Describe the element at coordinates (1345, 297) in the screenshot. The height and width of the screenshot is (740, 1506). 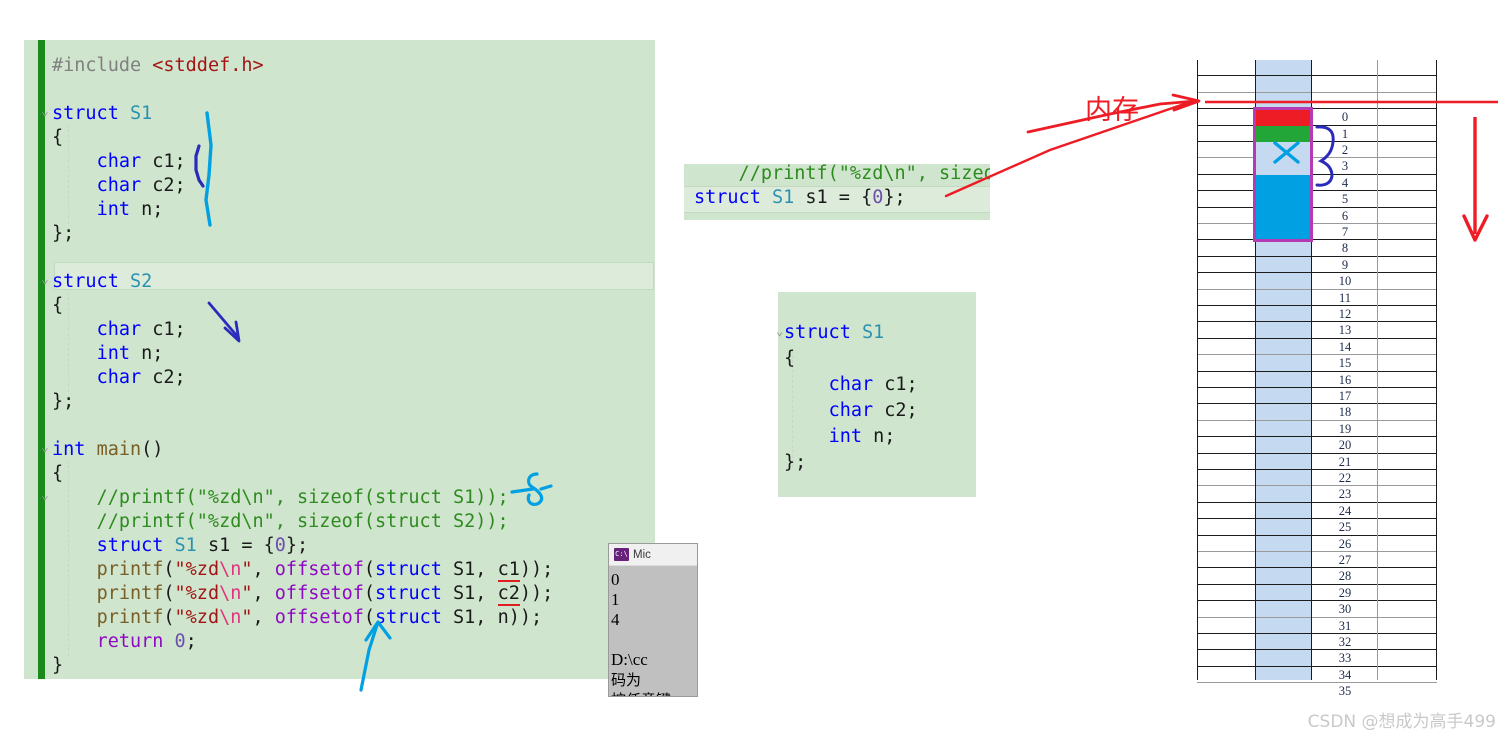
I see `memory-offset-label: 11` at that location.